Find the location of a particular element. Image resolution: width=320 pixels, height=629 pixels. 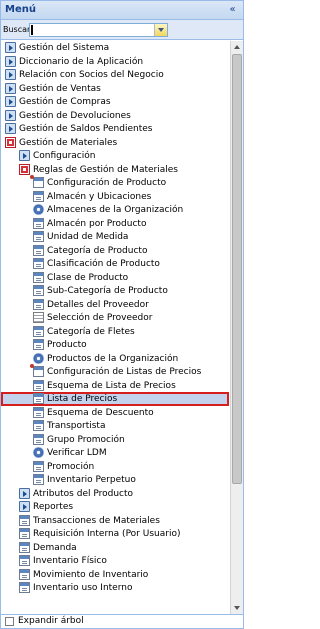

tree-item-label: Configuración is located at coordinates (64, 156).